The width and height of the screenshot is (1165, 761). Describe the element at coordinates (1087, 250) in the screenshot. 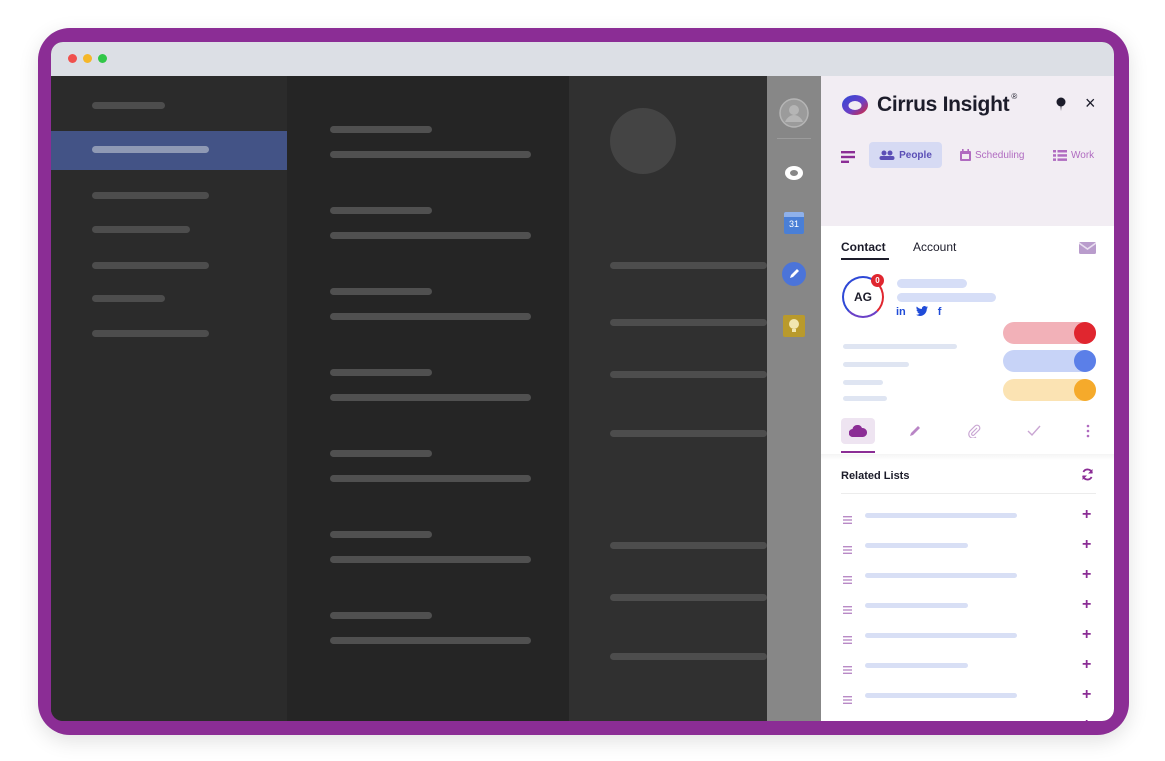

I see `mail-icon` at that location.